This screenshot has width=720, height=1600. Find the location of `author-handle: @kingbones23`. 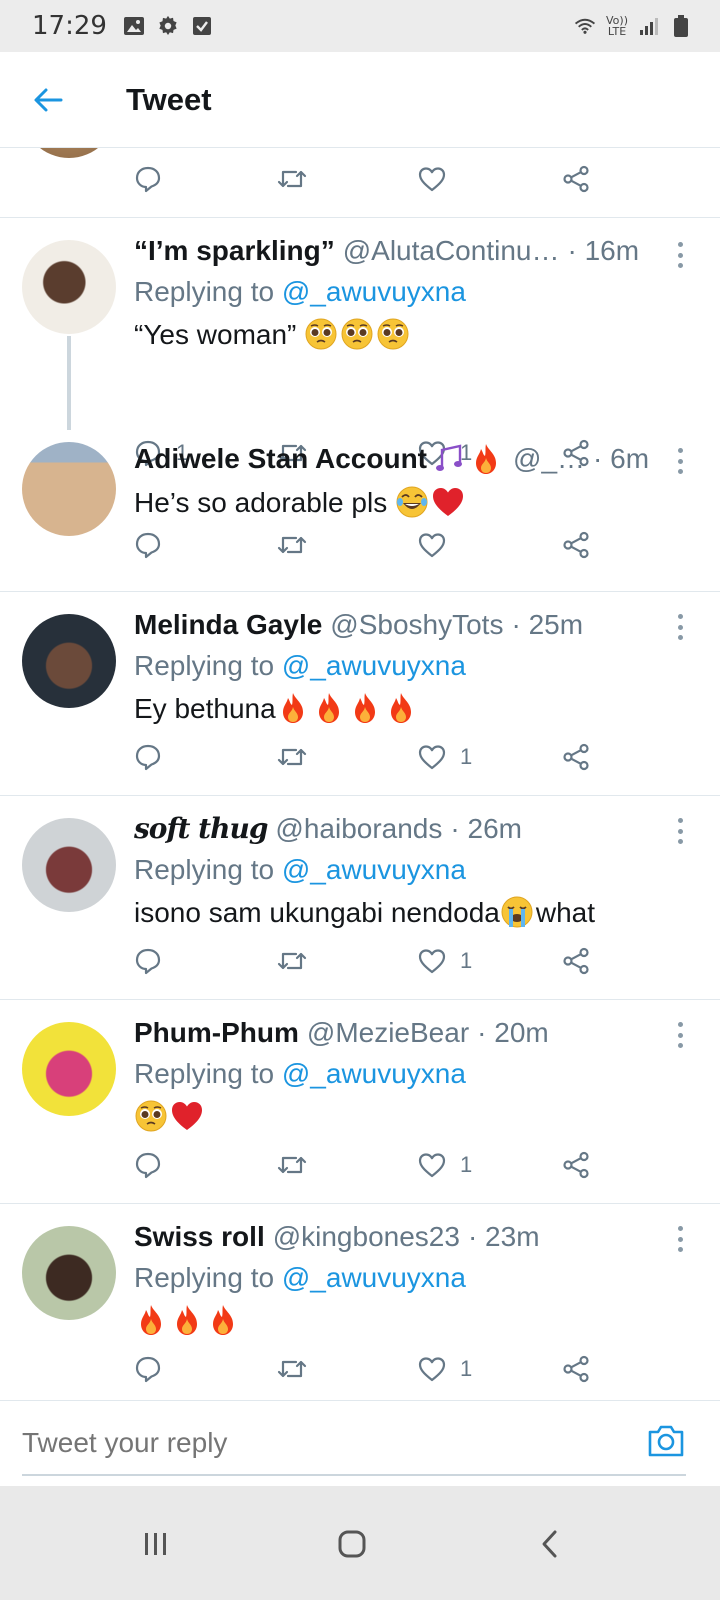

author-handle: @kingbones23 is located at coordinates (366, 1237).